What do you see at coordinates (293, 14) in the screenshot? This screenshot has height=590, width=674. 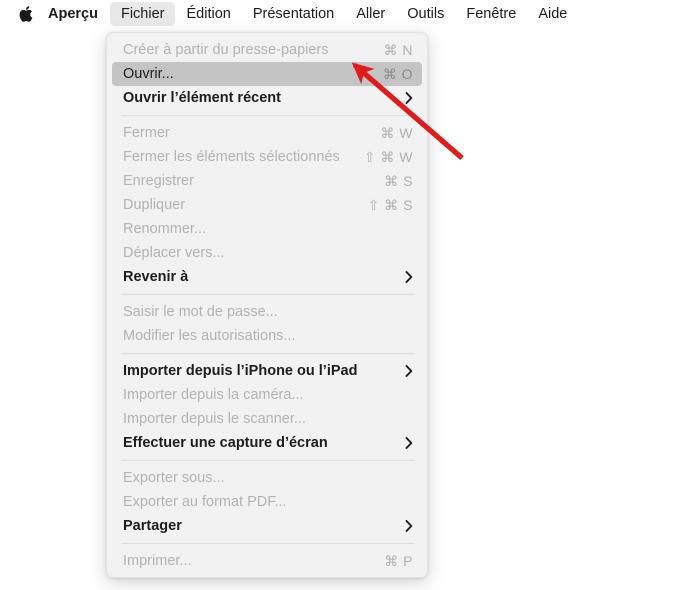 I see `menubar-item-presentation: Présentation` at bounding box center [293, 14].